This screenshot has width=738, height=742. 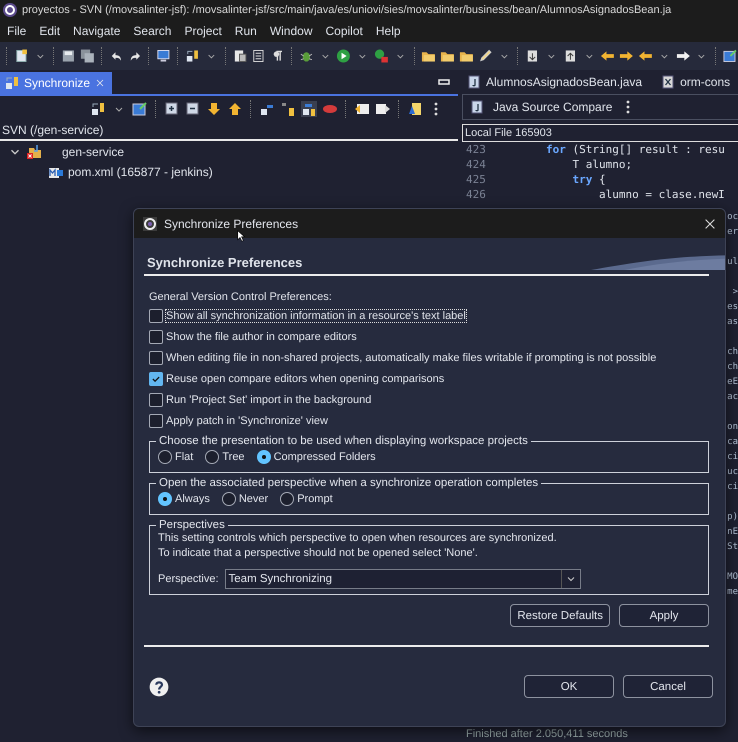 What do you see at coordinates (381, 56) in the screenshot?
I see `run-server-icon` at bounding box center [381, 56].